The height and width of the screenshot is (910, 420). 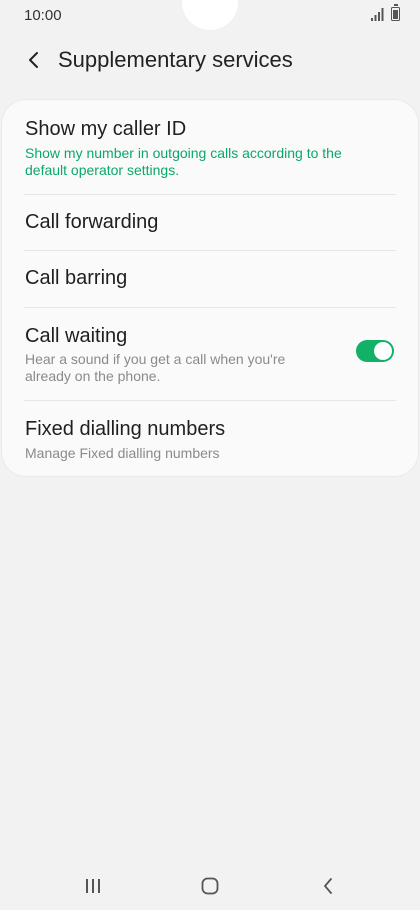 I want to click on home-button, so click(x=210, y=886).